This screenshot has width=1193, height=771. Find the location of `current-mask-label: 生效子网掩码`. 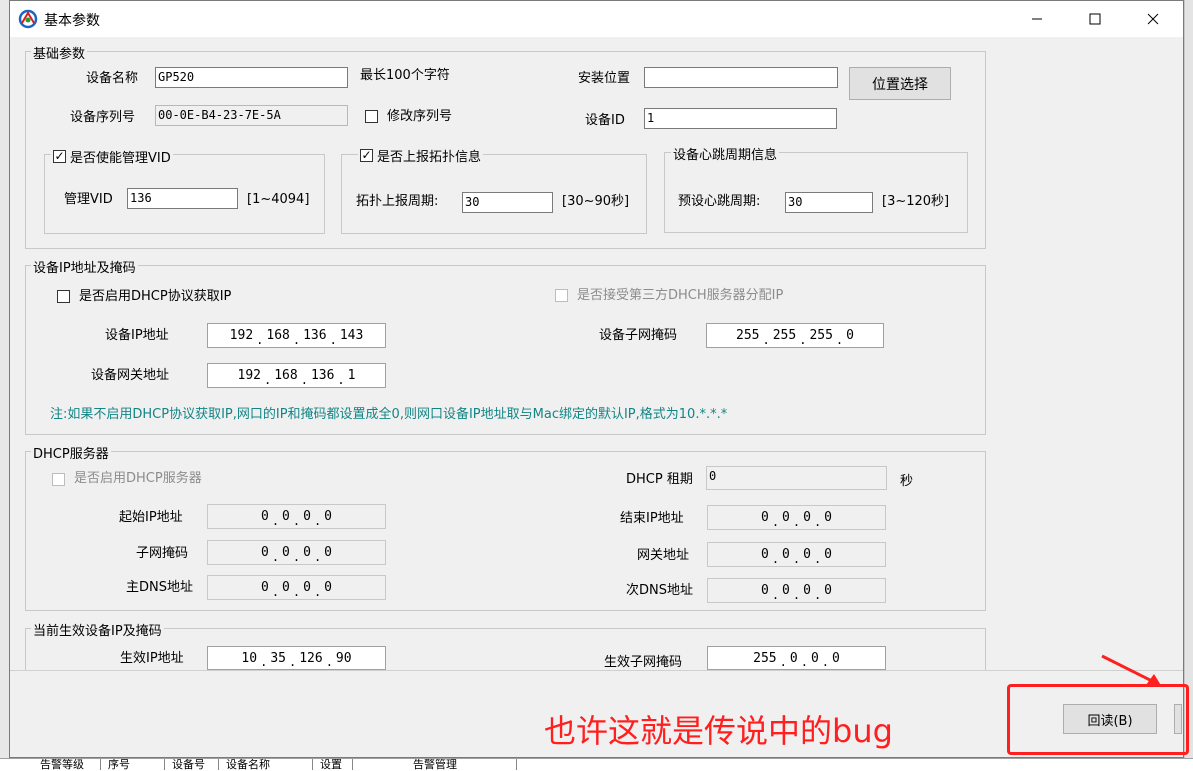

current-mask-label: 生效子网掩码 is located at coordinates (643, 662).